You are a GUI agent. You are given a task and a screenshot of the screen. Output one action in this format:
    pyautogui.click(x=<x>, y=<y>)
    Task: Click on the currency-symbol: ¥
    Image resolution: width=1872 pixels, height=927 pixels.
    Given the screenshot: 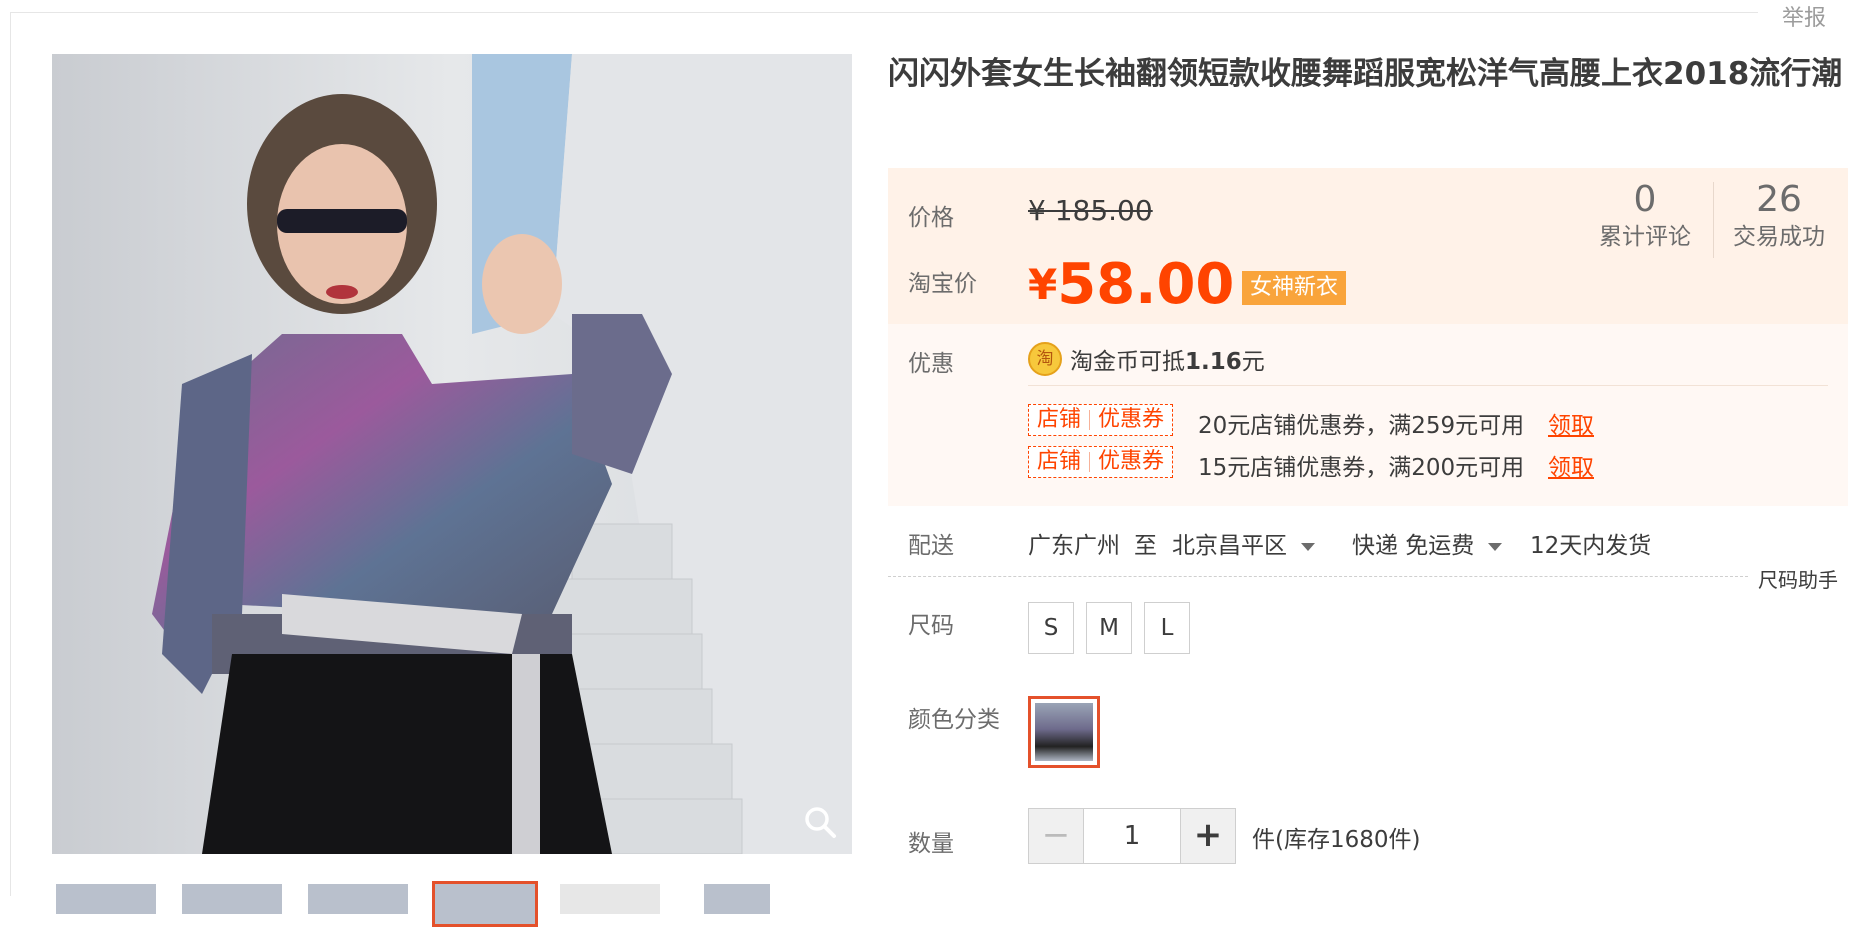 What is the action you would take?
    pyautogui.click(x=1043, y=284)
    